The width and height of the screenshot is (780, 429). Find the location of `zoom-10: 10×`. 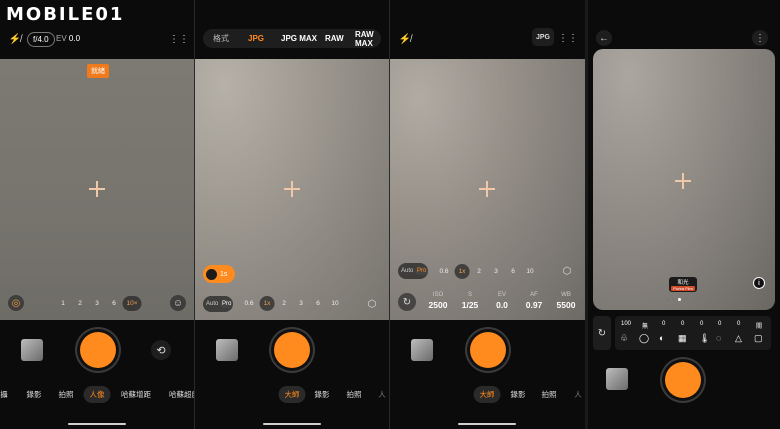

zoom-10: 10× is located at coordinates (132, 303).